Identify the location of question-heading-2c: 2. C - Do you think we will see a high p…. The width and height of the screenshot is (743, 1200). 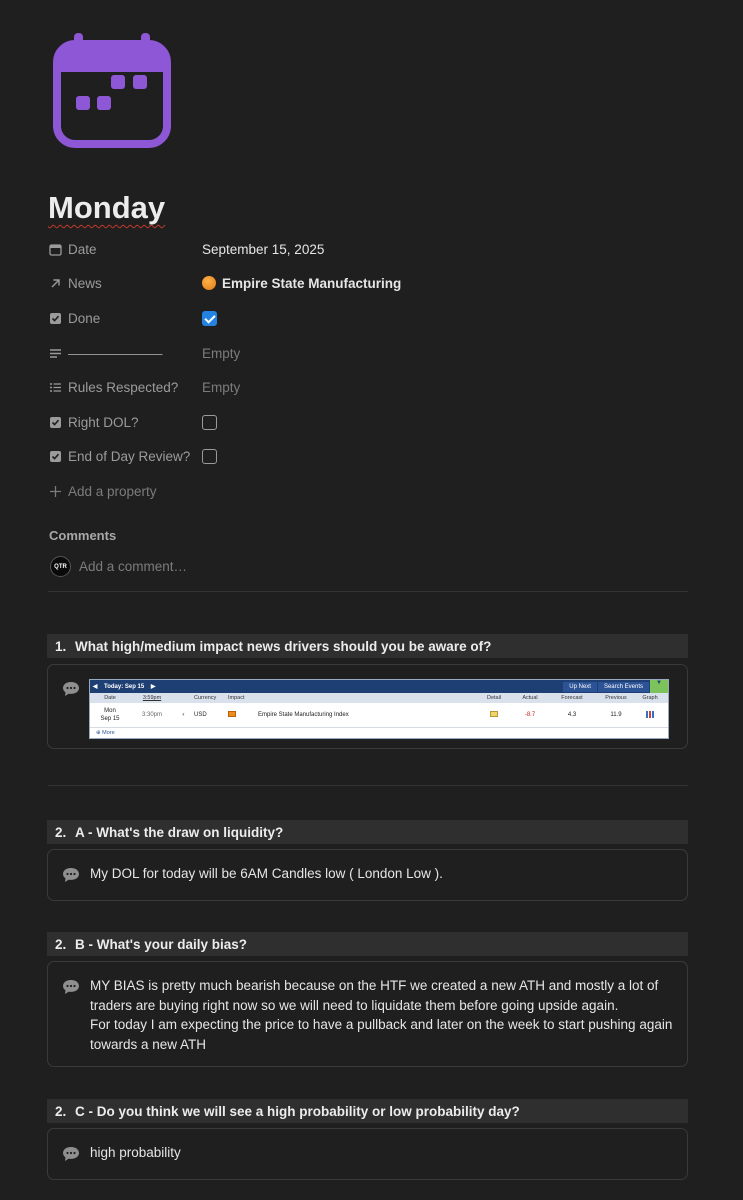
(367, 1111).